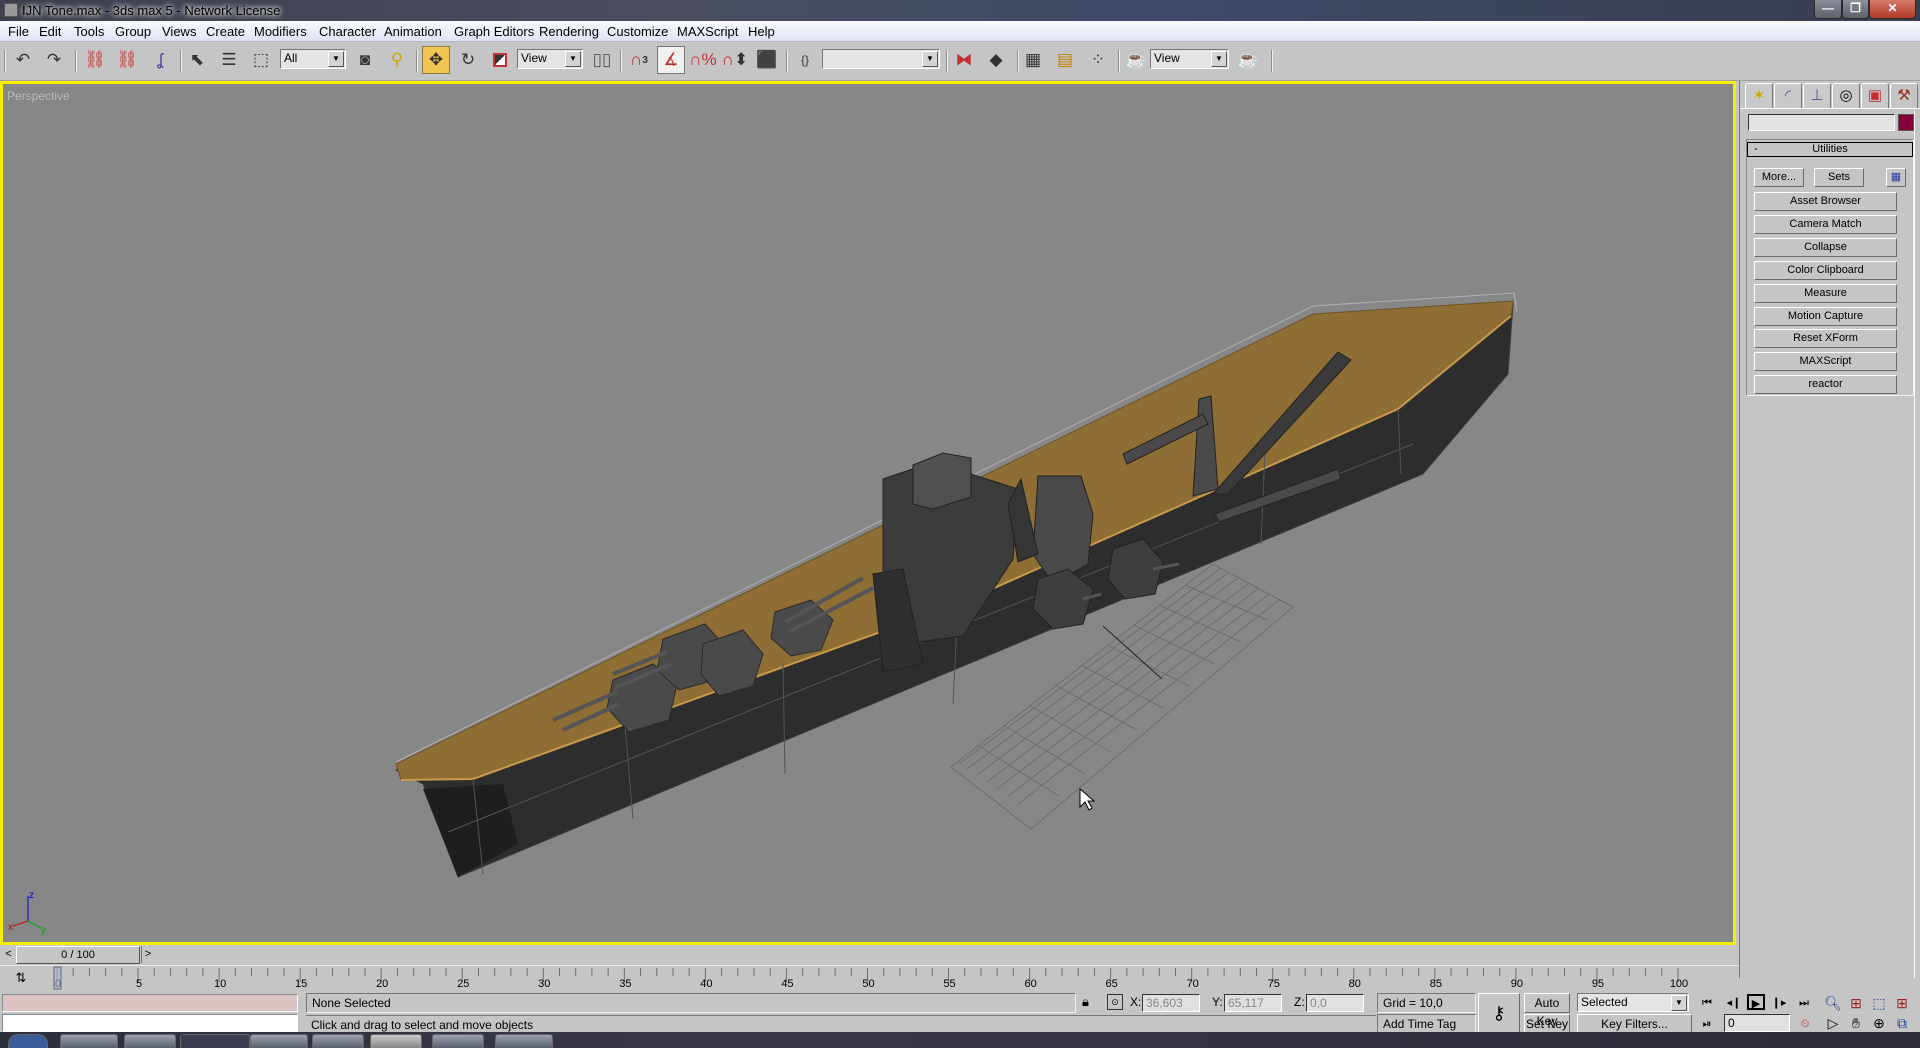 This screenshot has height=1048, width=1920. What do you see at coordinates (150, 1023) in the screenshot?
I see `maxscript-input-mini` at bounding box center [150, 1023].